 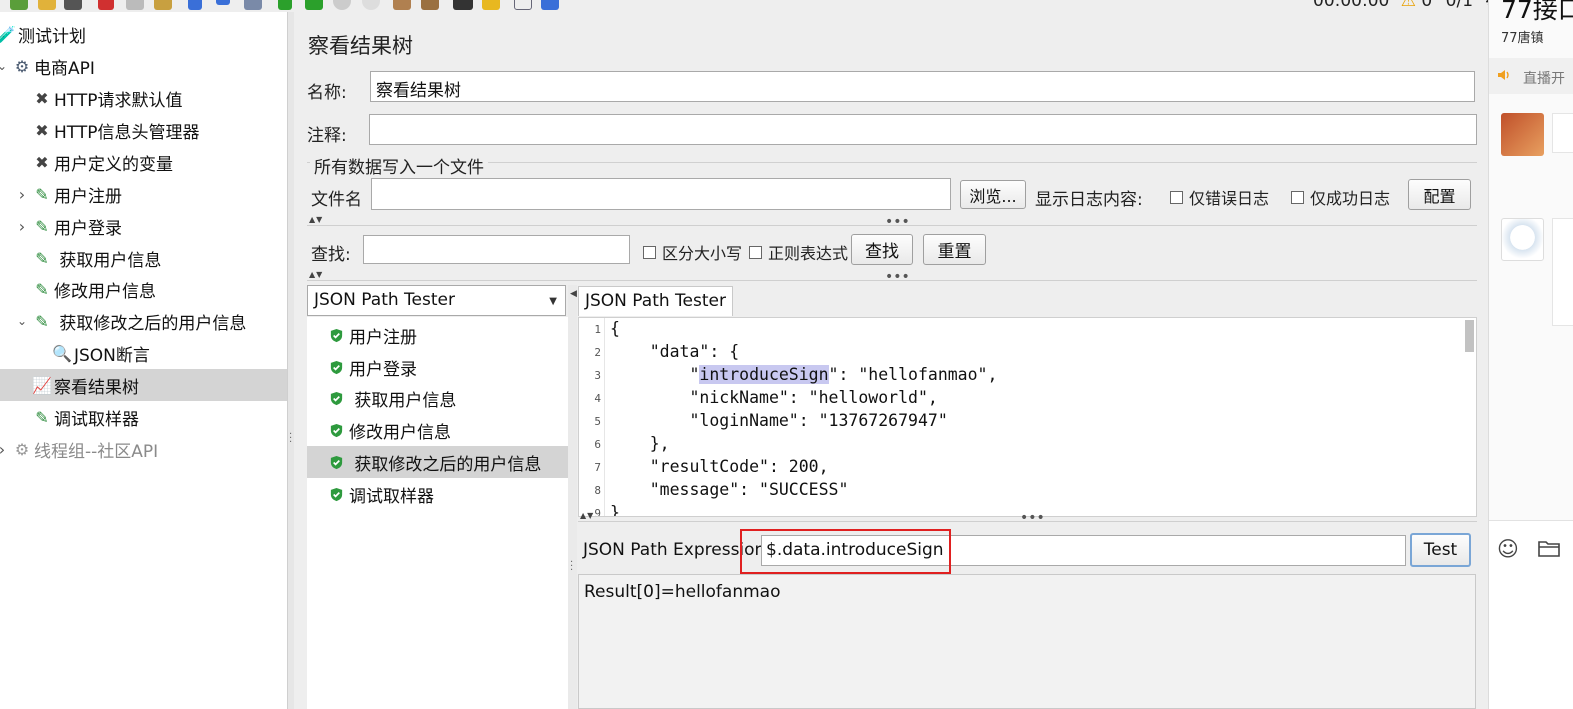 What do you see at coordinates (143, 258) in the screenshot?
I see `tree-item: ✎ 获取用户信息` at bounding box center [143, 258].